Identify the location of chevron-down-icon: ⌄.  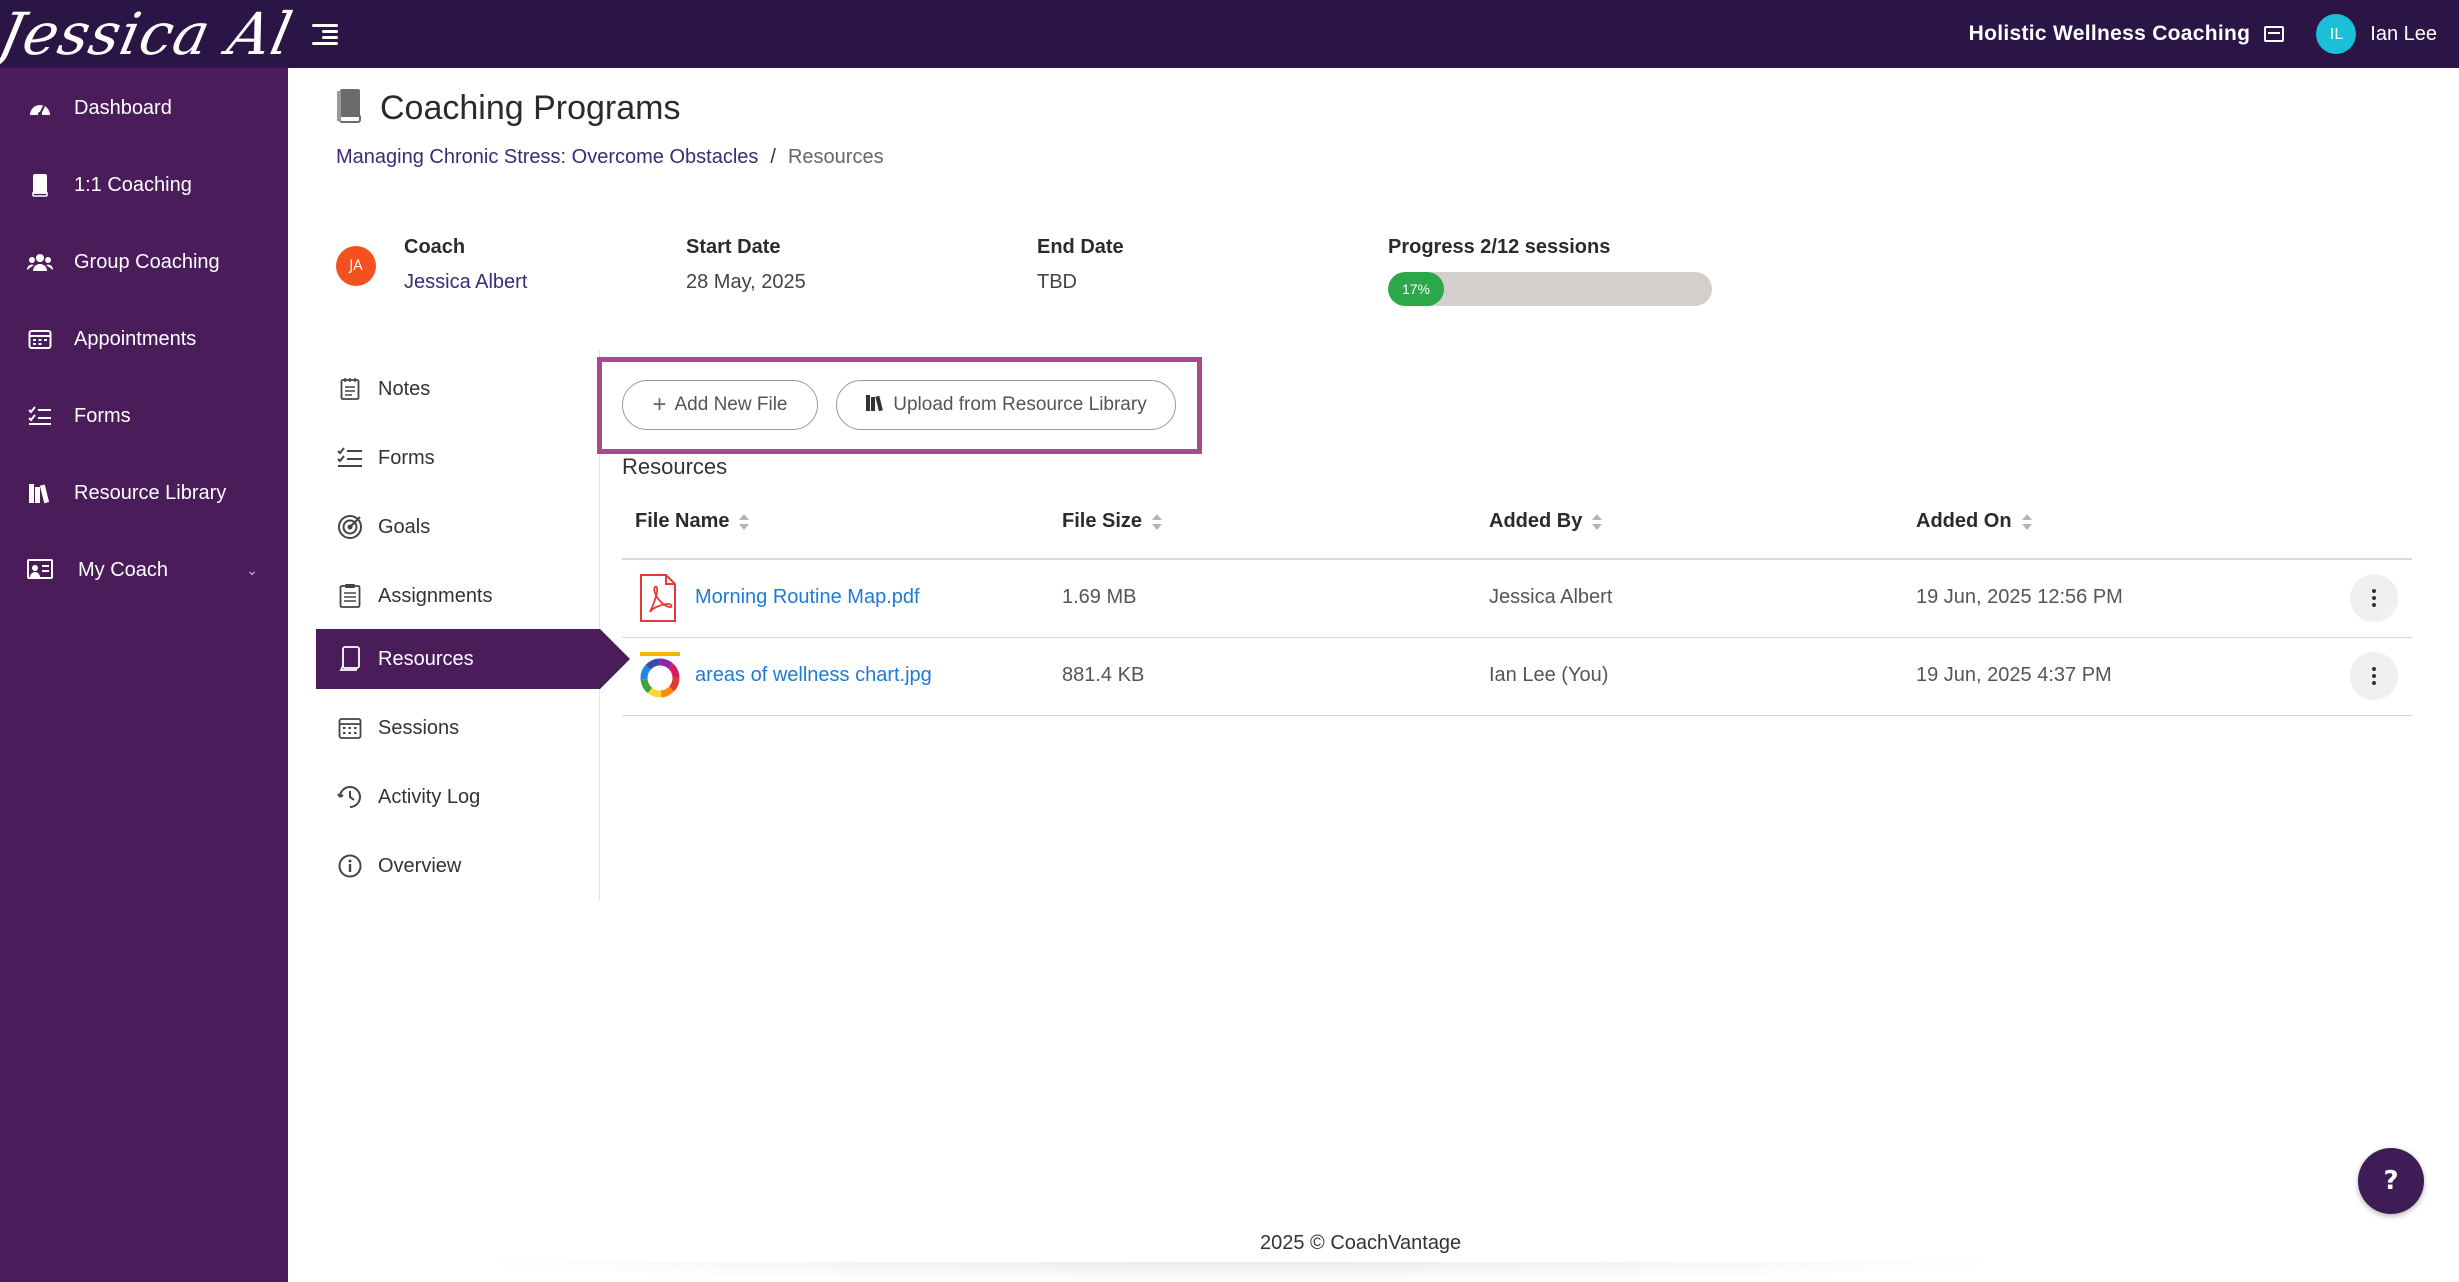
(252, 570).